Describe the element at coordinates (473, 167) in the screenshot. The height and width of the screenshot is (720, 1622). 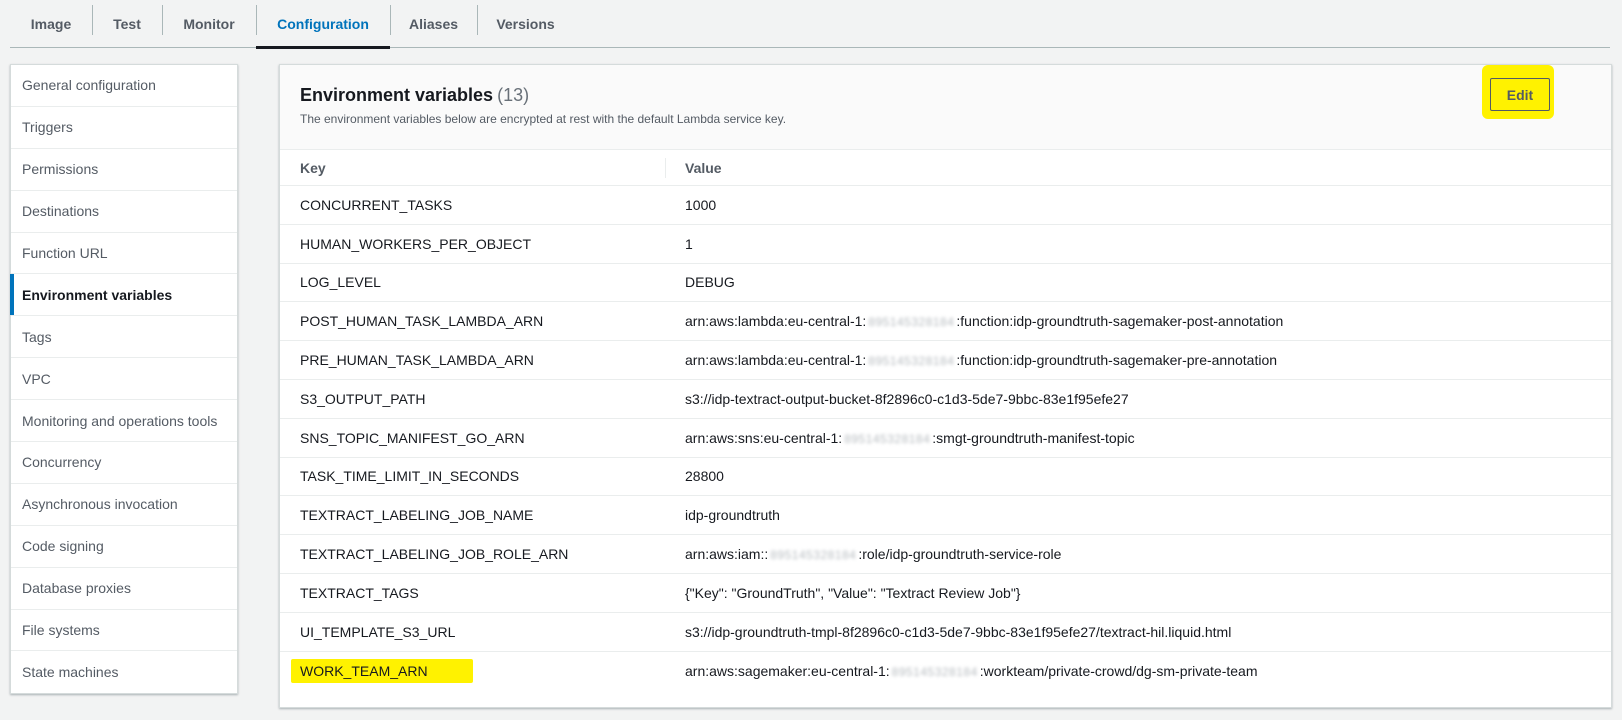
I see `column-header-key: Key` at that location.